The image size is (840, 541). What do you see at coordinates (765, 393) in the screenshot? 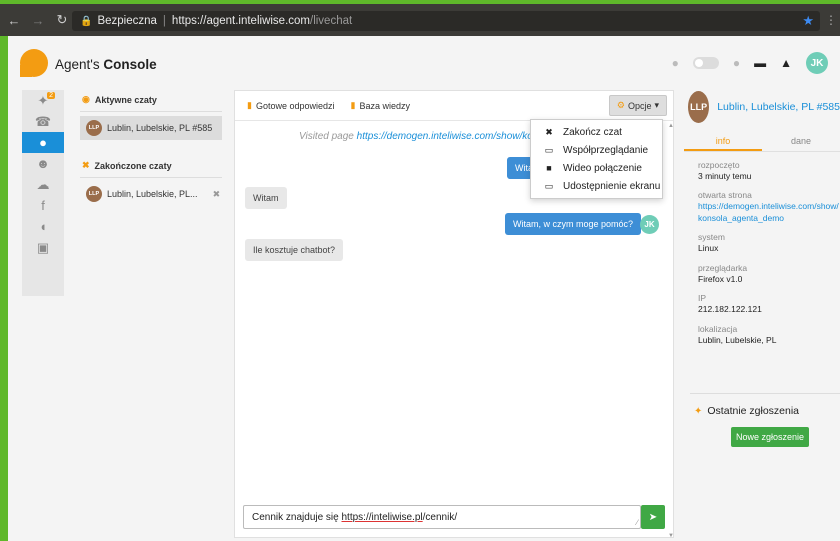
I see `section-divider` at bounding box center [765, 393].